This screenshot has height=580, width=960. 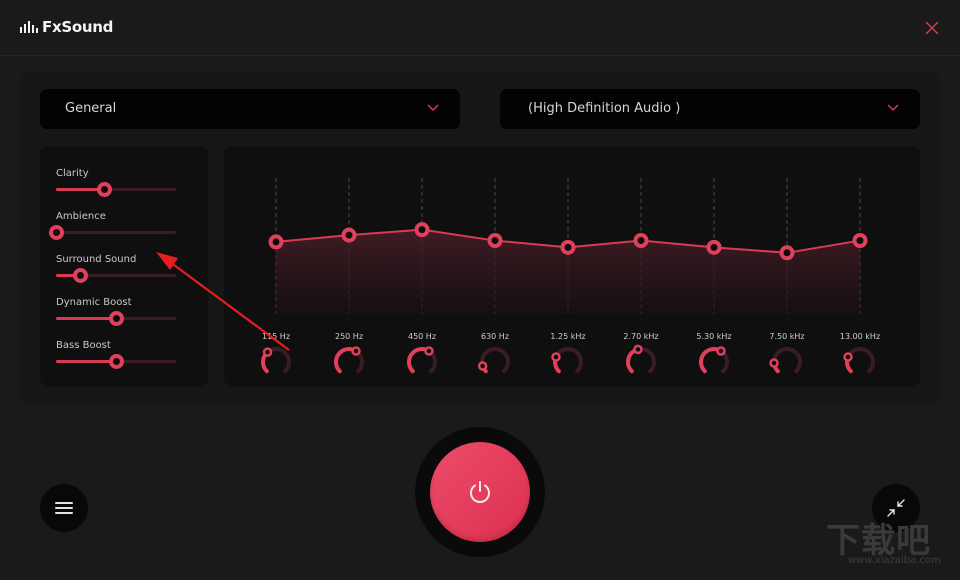 I want to click on dynamic-boost-slider, so click(x=116, y=318).